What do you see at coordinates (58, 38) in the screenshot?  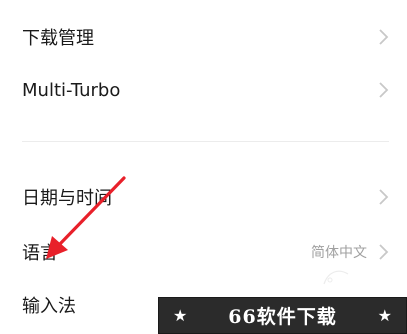 I see `row-label: 下载管理` at bounding box center [58, 38].